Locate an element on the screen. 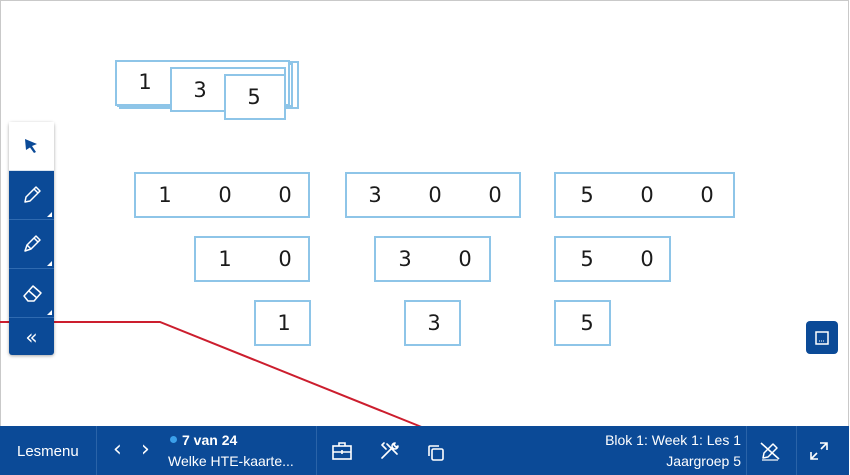 This screenshot has height=475, width=850. select-tool-button is located at coordinates (31, 146).